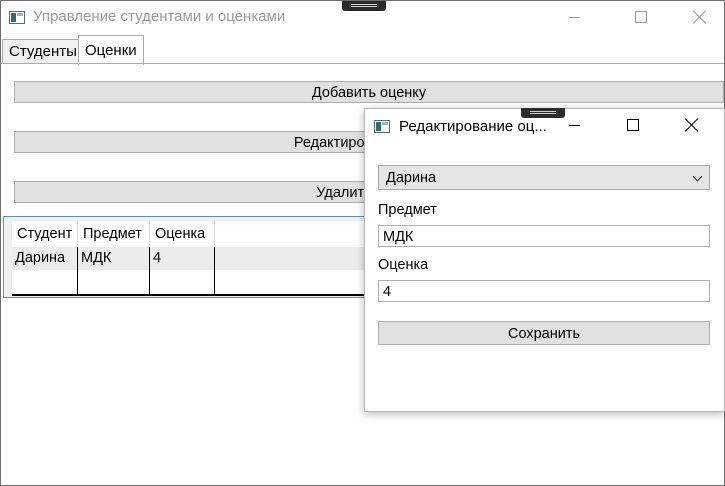  Describe the element at coordinates (544, 333) in the screenshot. I see `save-button: Сохранить` at that location.